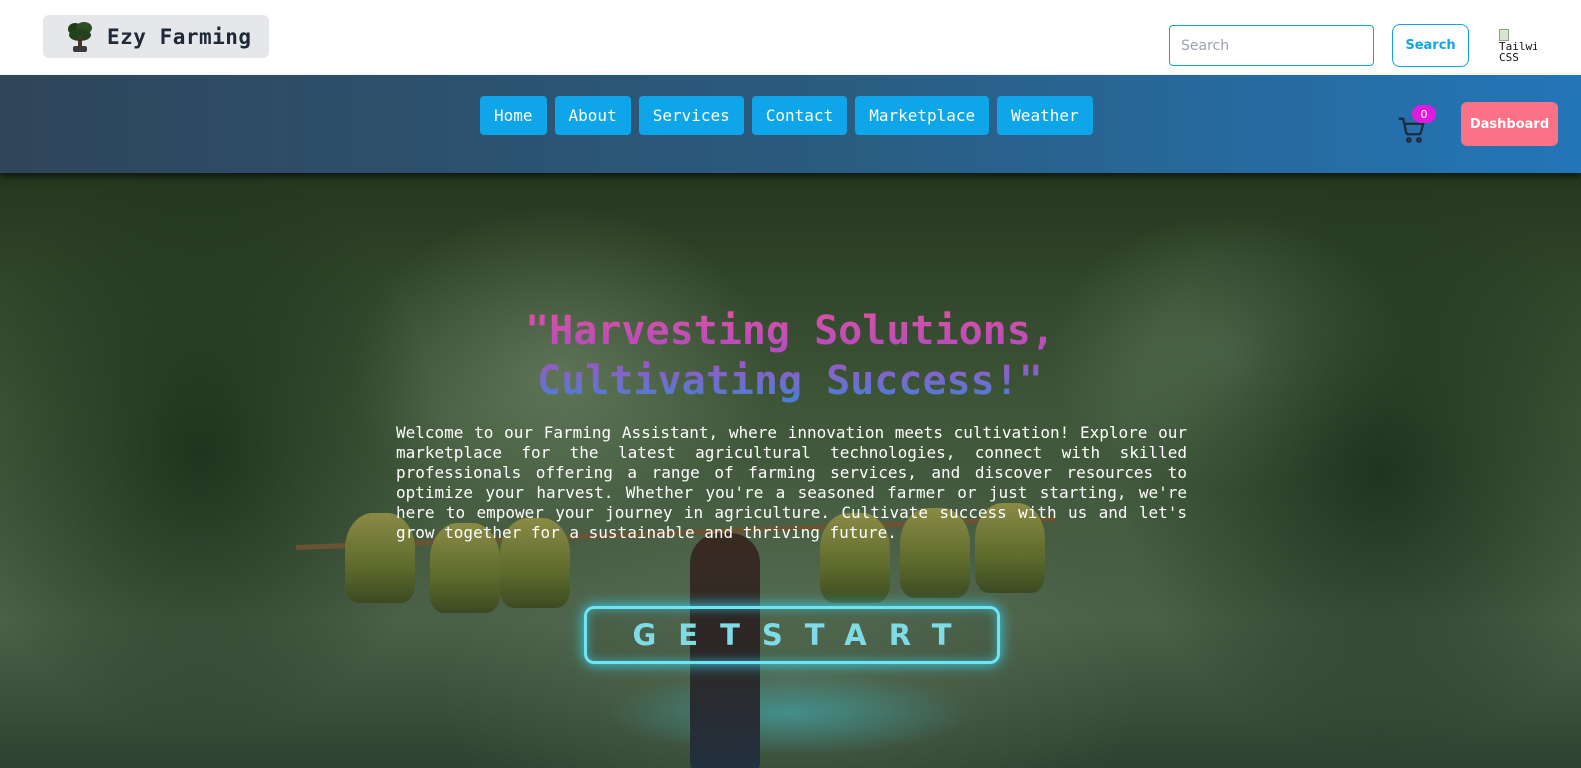 This screenshot has width=1581, height=768. Describe the element at coordinates (80, 37) in the screenshot. I see `tree-icon` at that location.